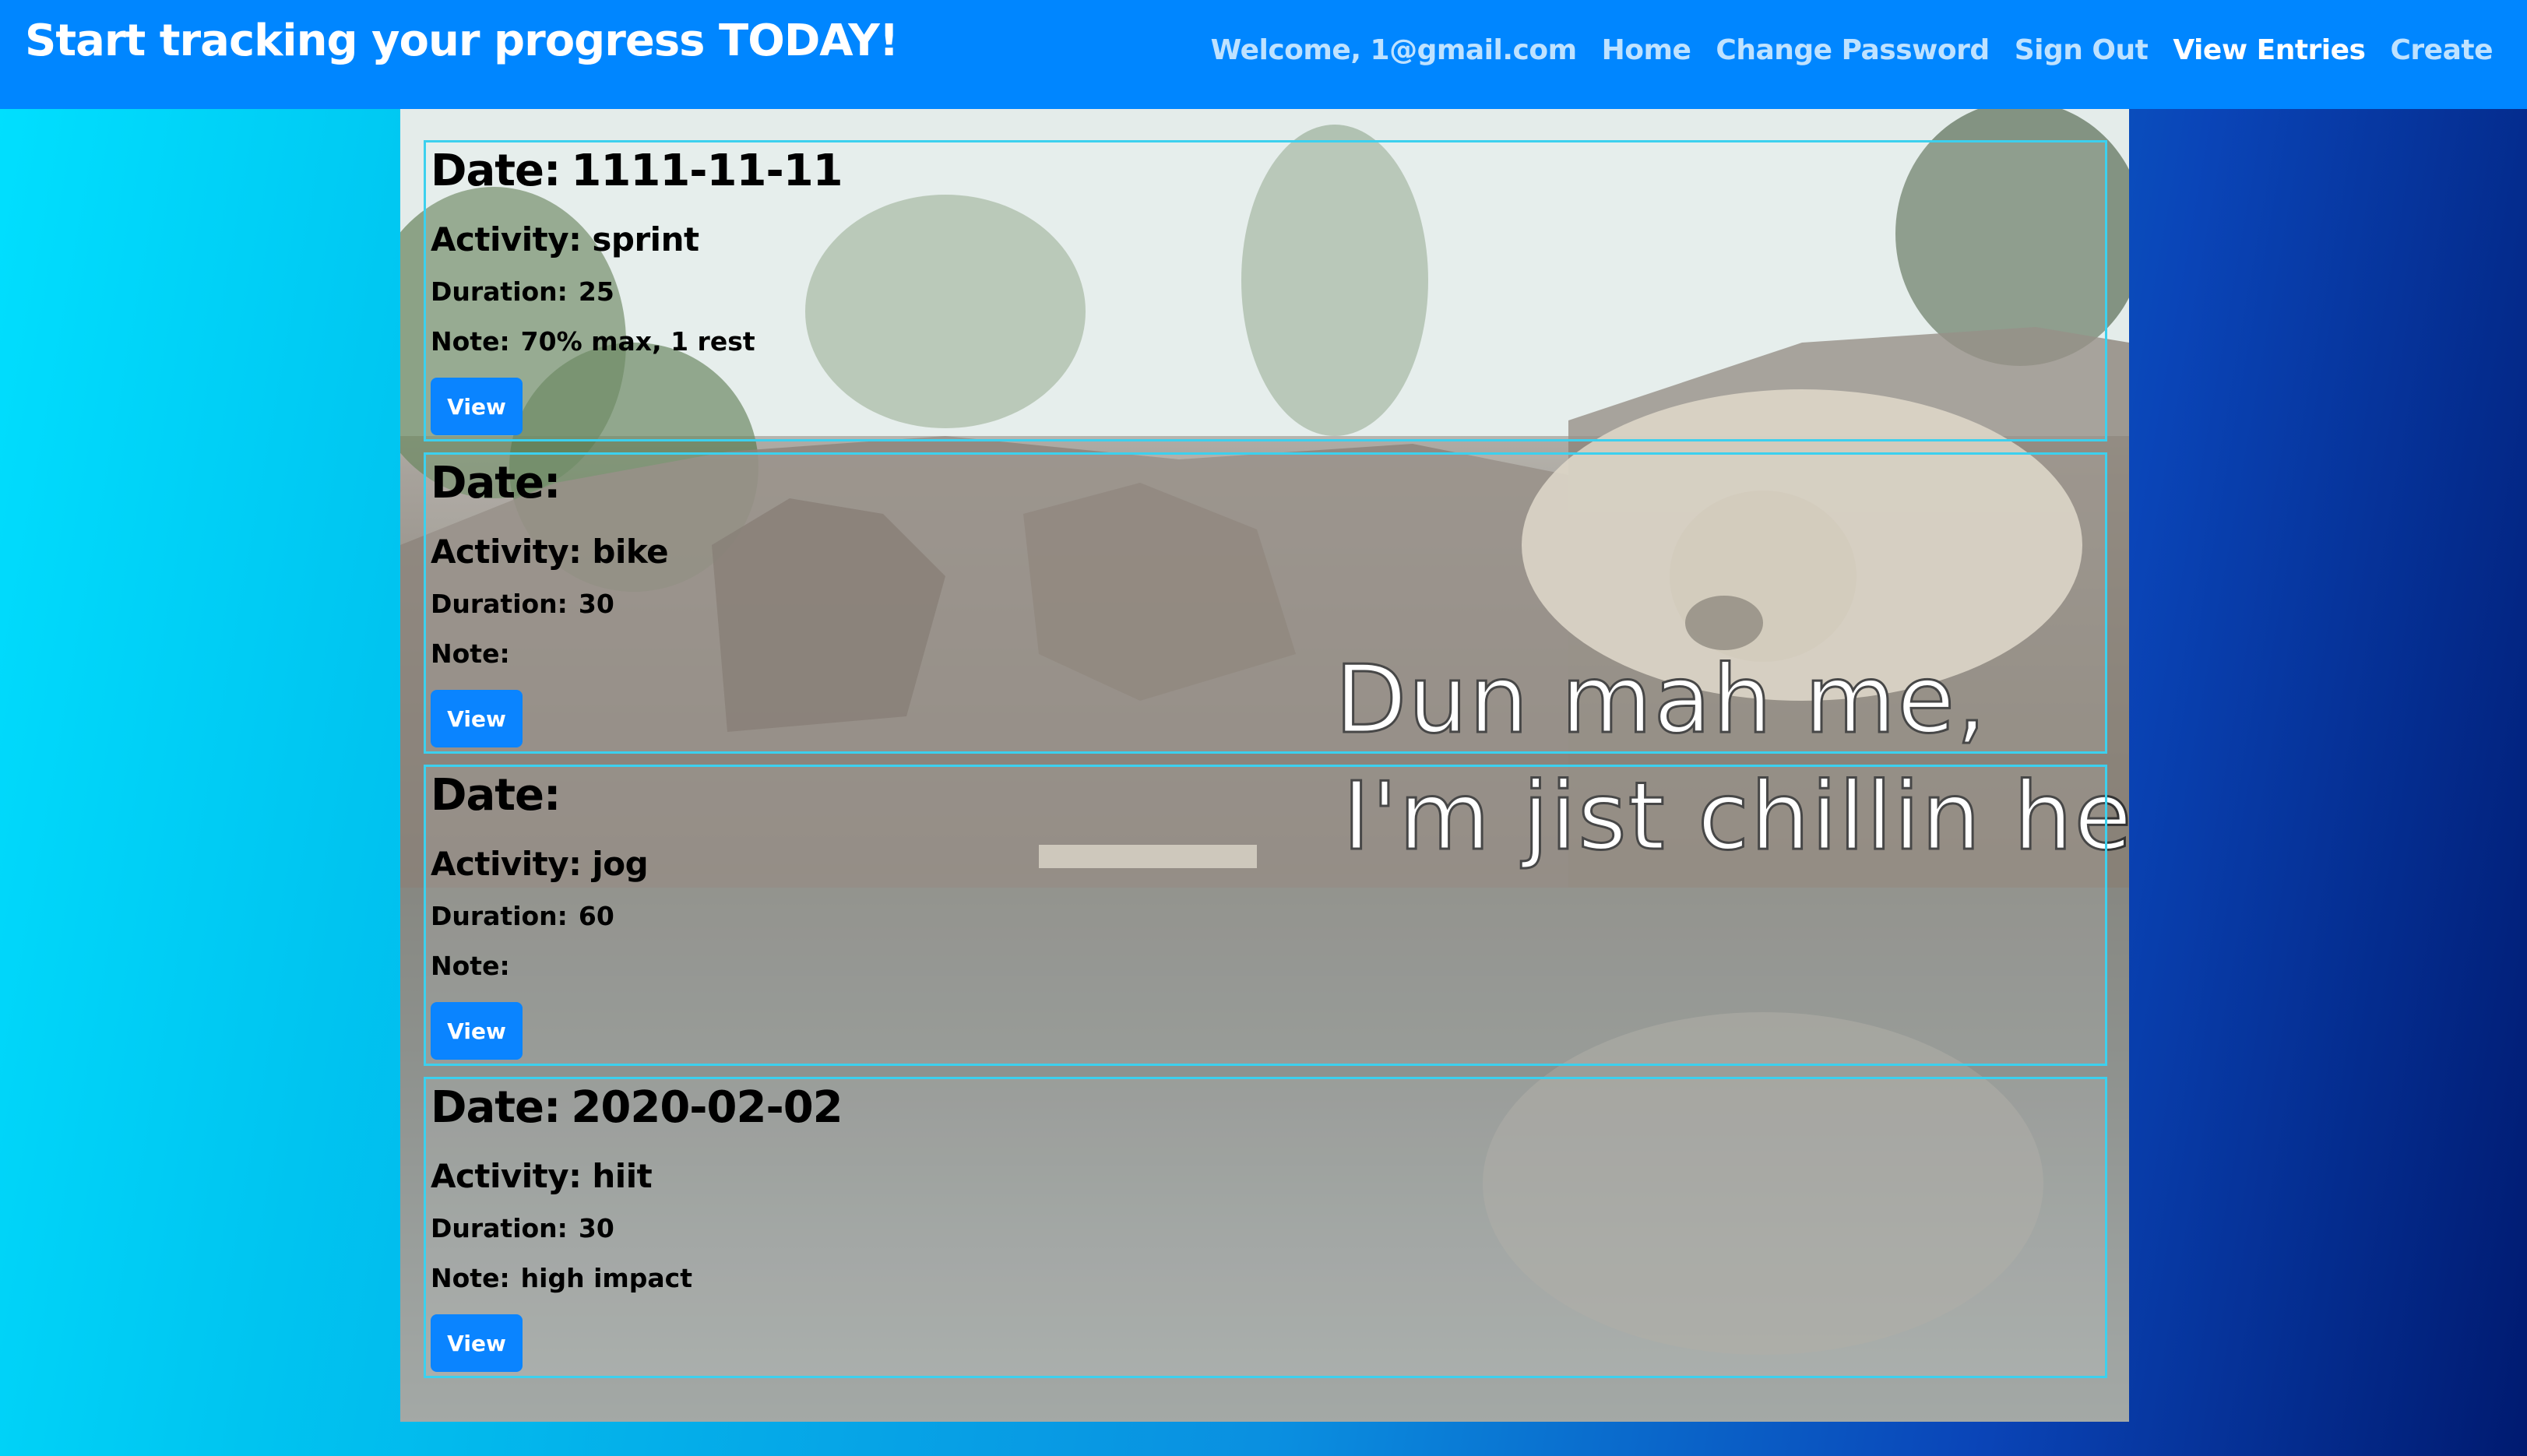  Describe the element at coordinates (622, 1176) in the screenshot. I see `activity-value: hiit` at that location.